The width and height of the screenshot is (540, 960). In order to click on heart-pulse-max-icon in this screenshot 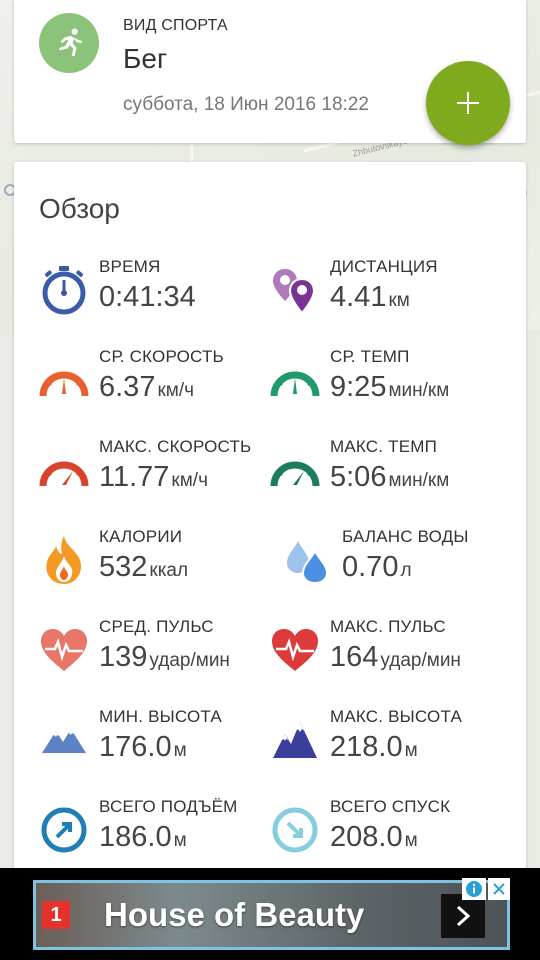, I will do `click(295, 650)`.